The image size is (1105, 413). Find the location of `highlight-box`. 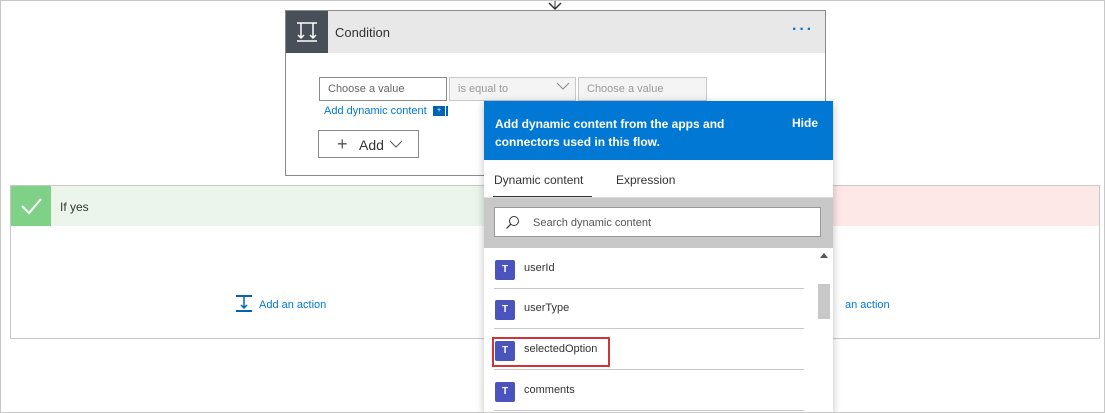

highlight-box is located at coordinates (551, 352).